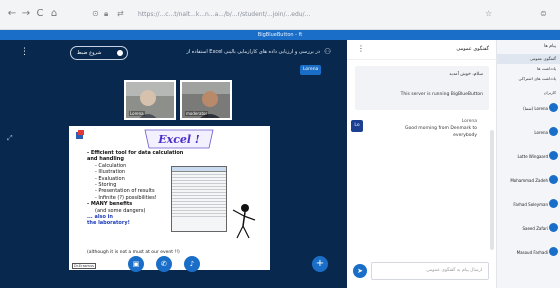 This screenshot has height=288, width=560. I want to click on nav-public-chat: گفتگوی عمومی, so click(528, 59).